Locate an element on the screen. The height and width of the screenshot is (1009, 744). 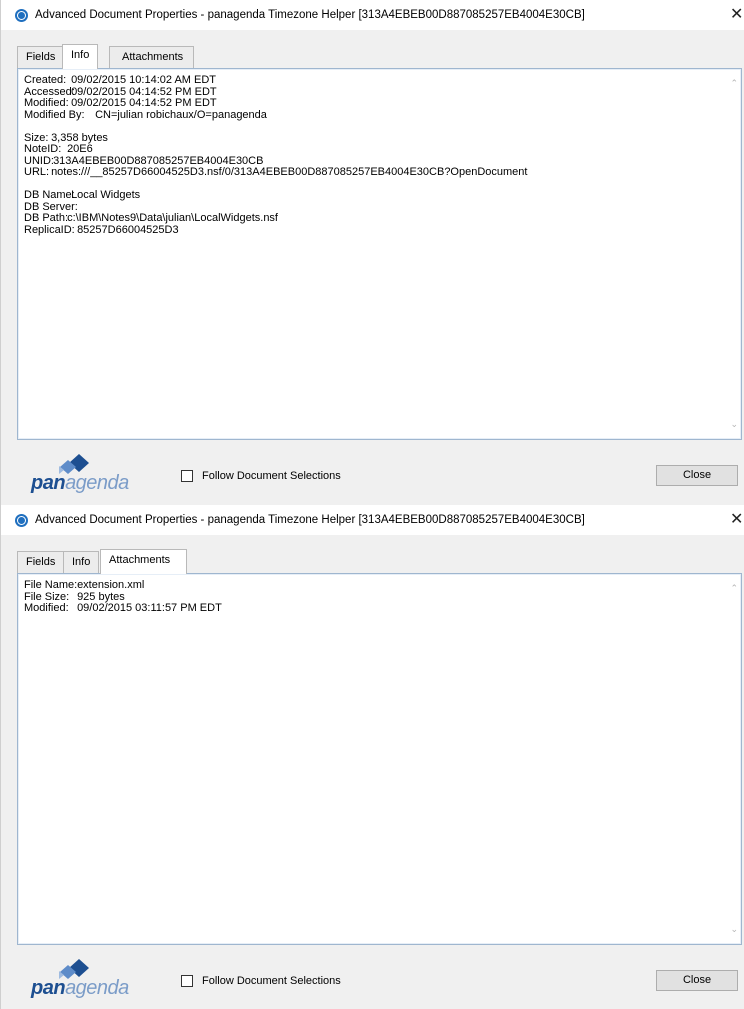
attachment-line: File Name: extension.xml is located at coordinates (84, 585).